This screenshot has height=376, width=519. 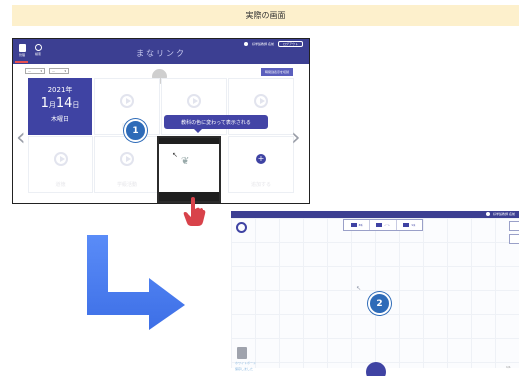 I want to click on note-icon, so click(x=378, y=225).